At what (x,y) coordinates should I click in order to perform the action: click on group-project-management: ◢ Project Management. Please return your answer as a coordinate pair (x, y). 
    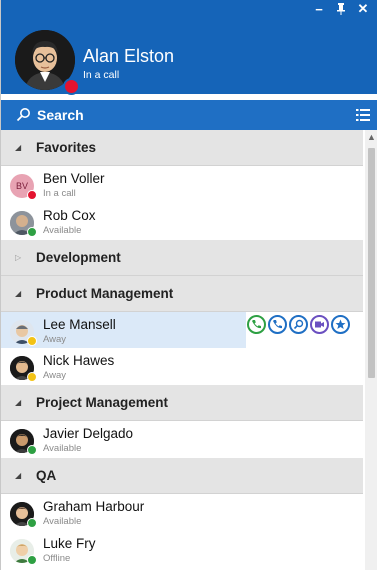
    Looking at the image, I should click on (182, 403).